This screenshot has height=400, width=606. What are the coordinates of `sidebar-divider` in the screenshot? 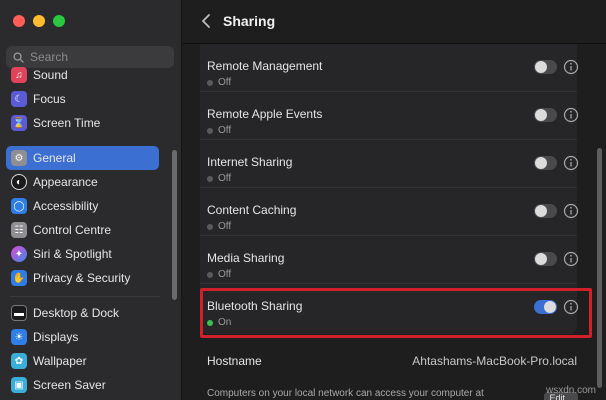 It's located at (85, 296).